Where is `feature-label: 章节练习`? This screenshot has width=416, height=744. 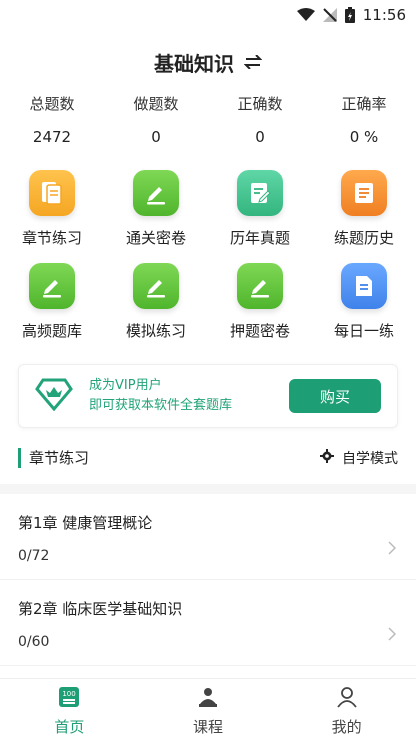 feature-label: 章节练习 is located at coordinates (51, 238).